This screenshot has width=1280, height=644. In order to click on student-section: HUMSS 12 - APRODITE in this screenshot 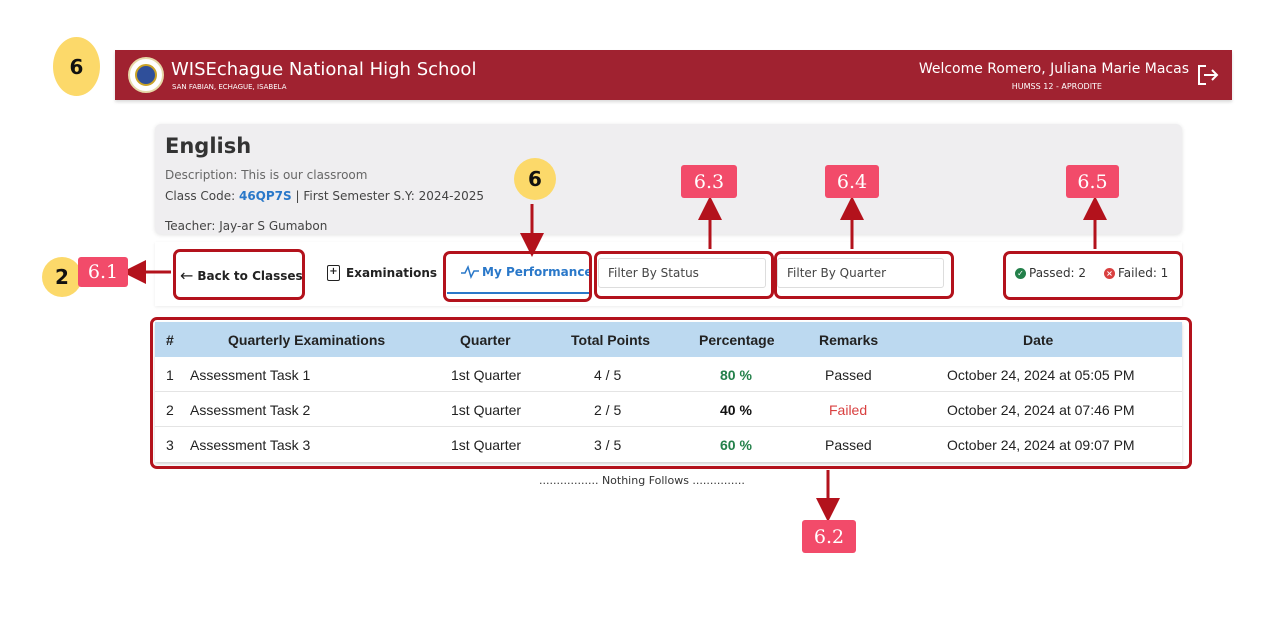, I will do `click(1056, 86)`.